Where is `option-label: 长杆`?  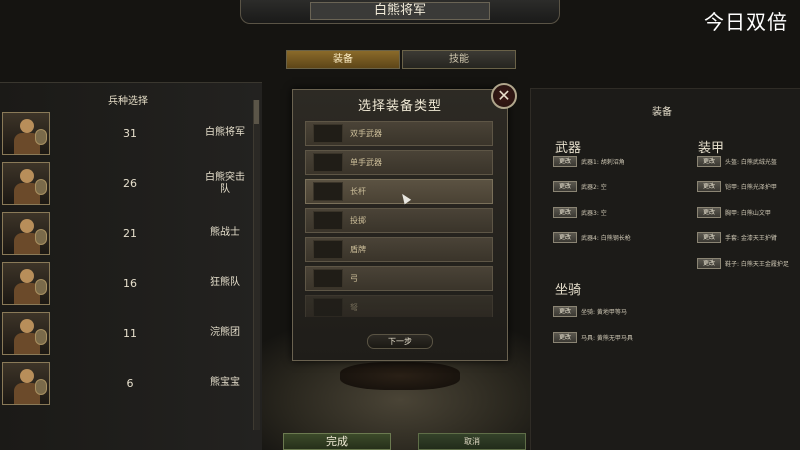 option-label: 长杆 is located at coordinates (358, 191).